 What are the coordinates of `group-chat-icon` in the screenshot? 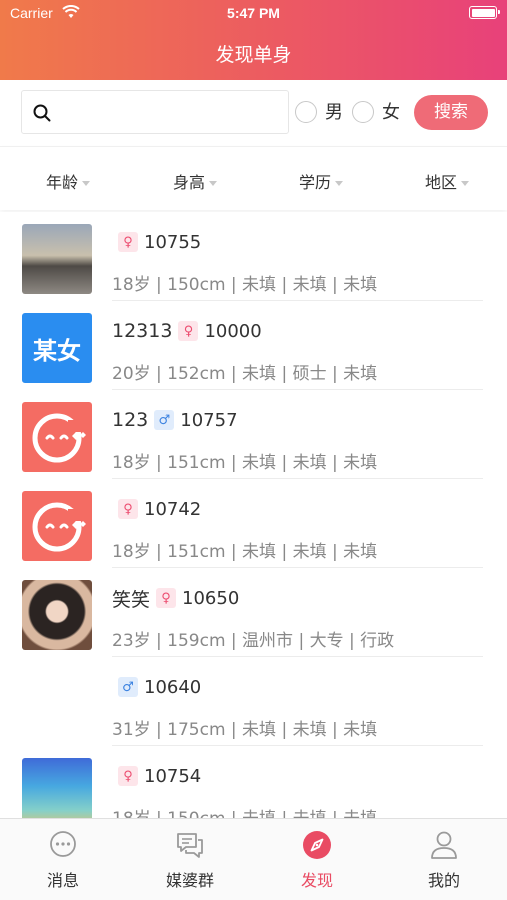 It's located at (190, 845).